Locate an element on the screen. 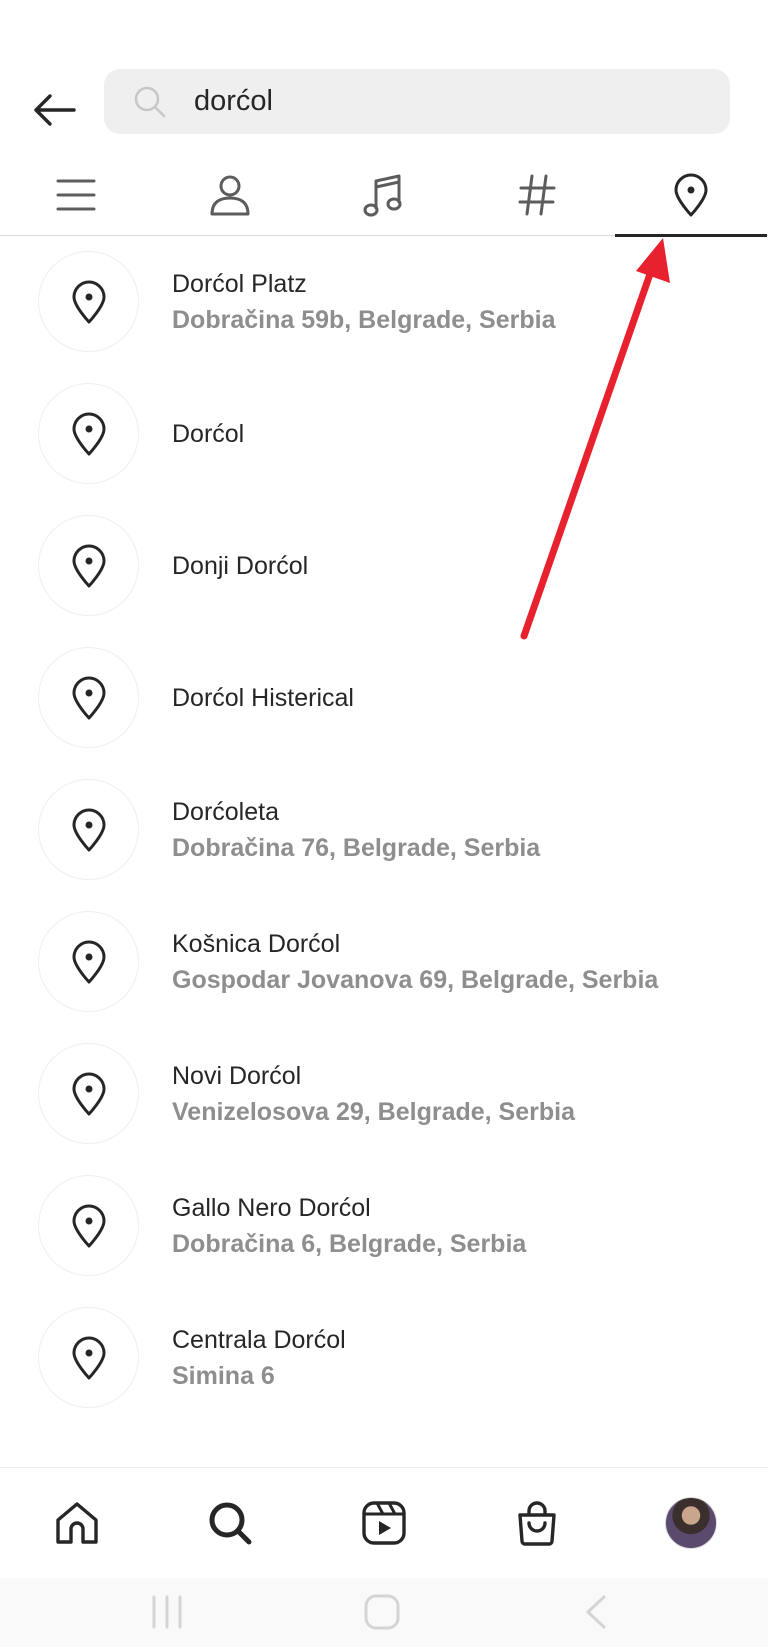  tab-accounts is located at coordinates (230, 195).